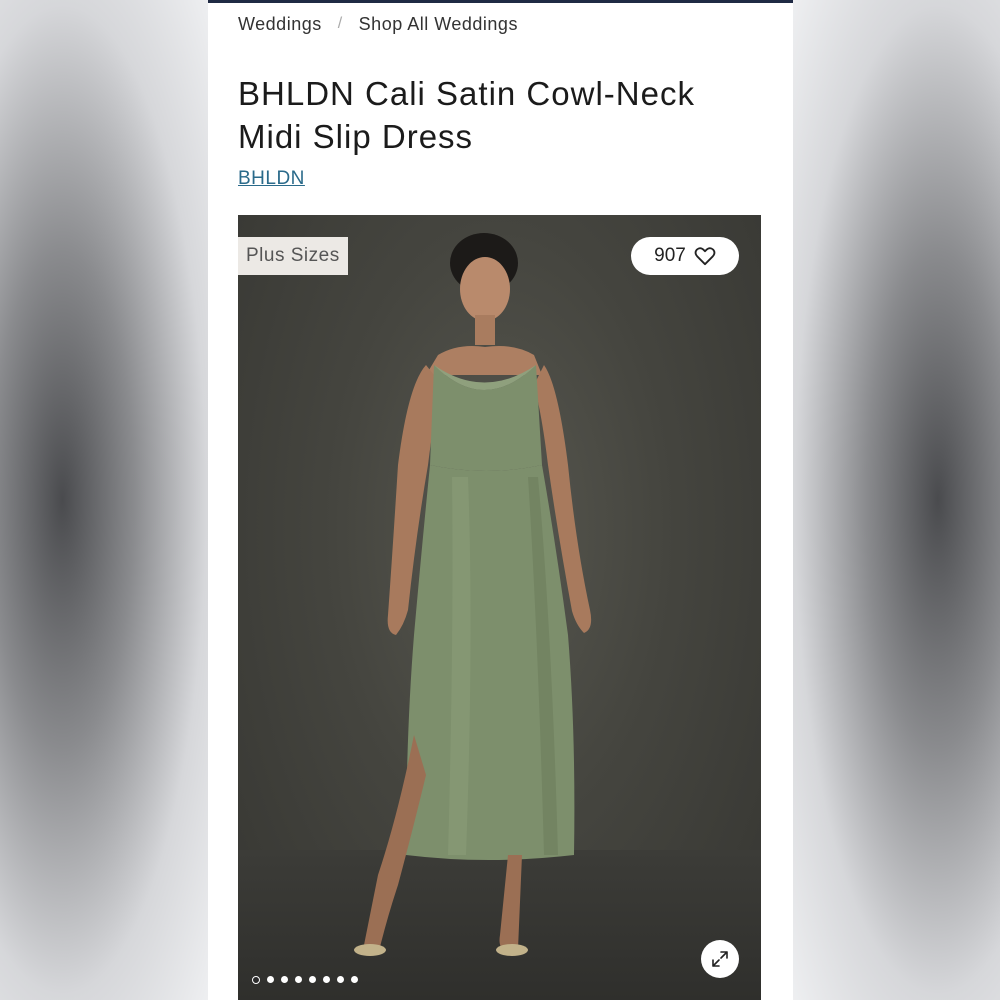 This screenshot has width=1000, height=1000. What do you see at coordinates (500, 1) in the screenshot?
I see `header-bar` at bounding box center [500, 1].